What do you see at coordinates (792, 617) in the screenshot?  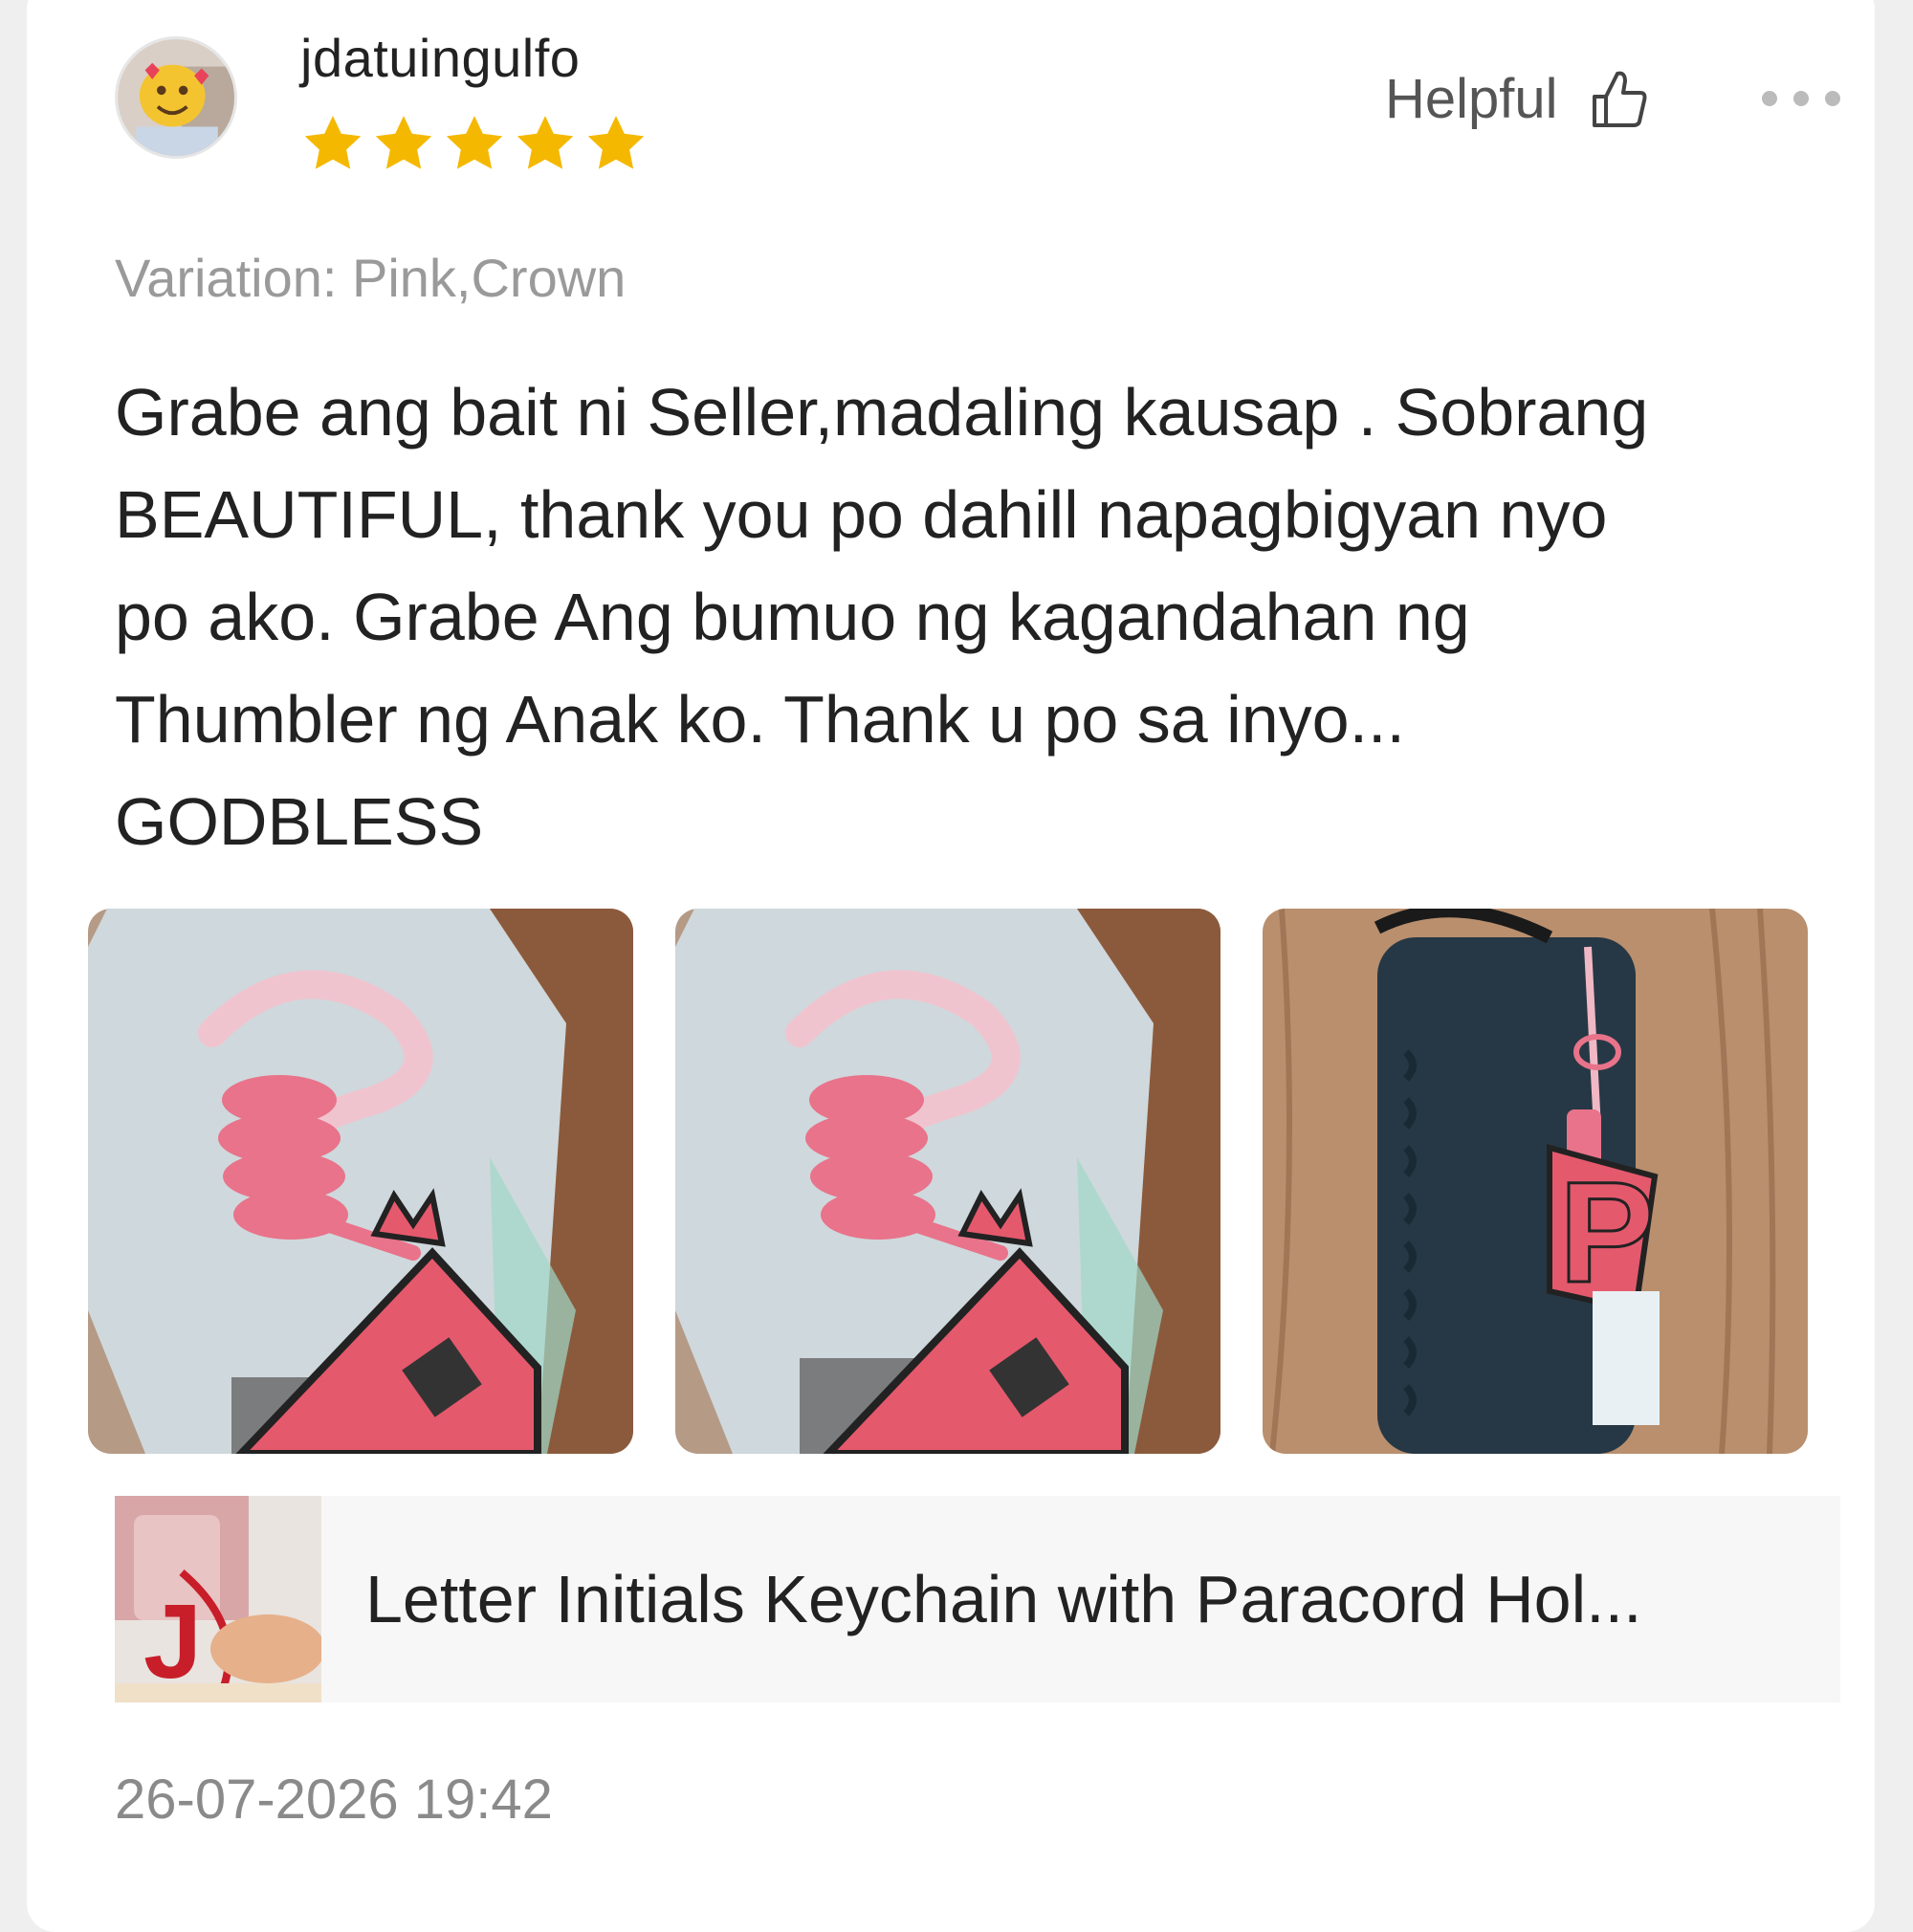 I see `review-line: po ako. Grabe Ang bumuo ng kagandahan ng` at bounding box center [792, 617].